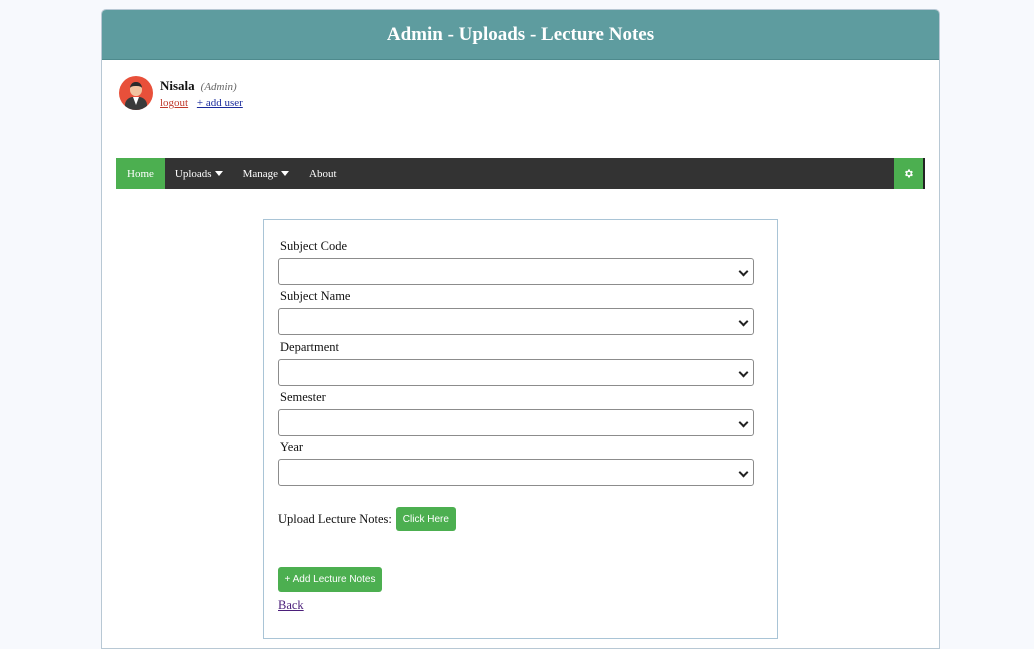 The image size is (1034, 649). What do you see at coordinates (193, 173) in the screenshot?
I see `nav-item-uploads-label: Uploads` at bounding box center [193, 173].